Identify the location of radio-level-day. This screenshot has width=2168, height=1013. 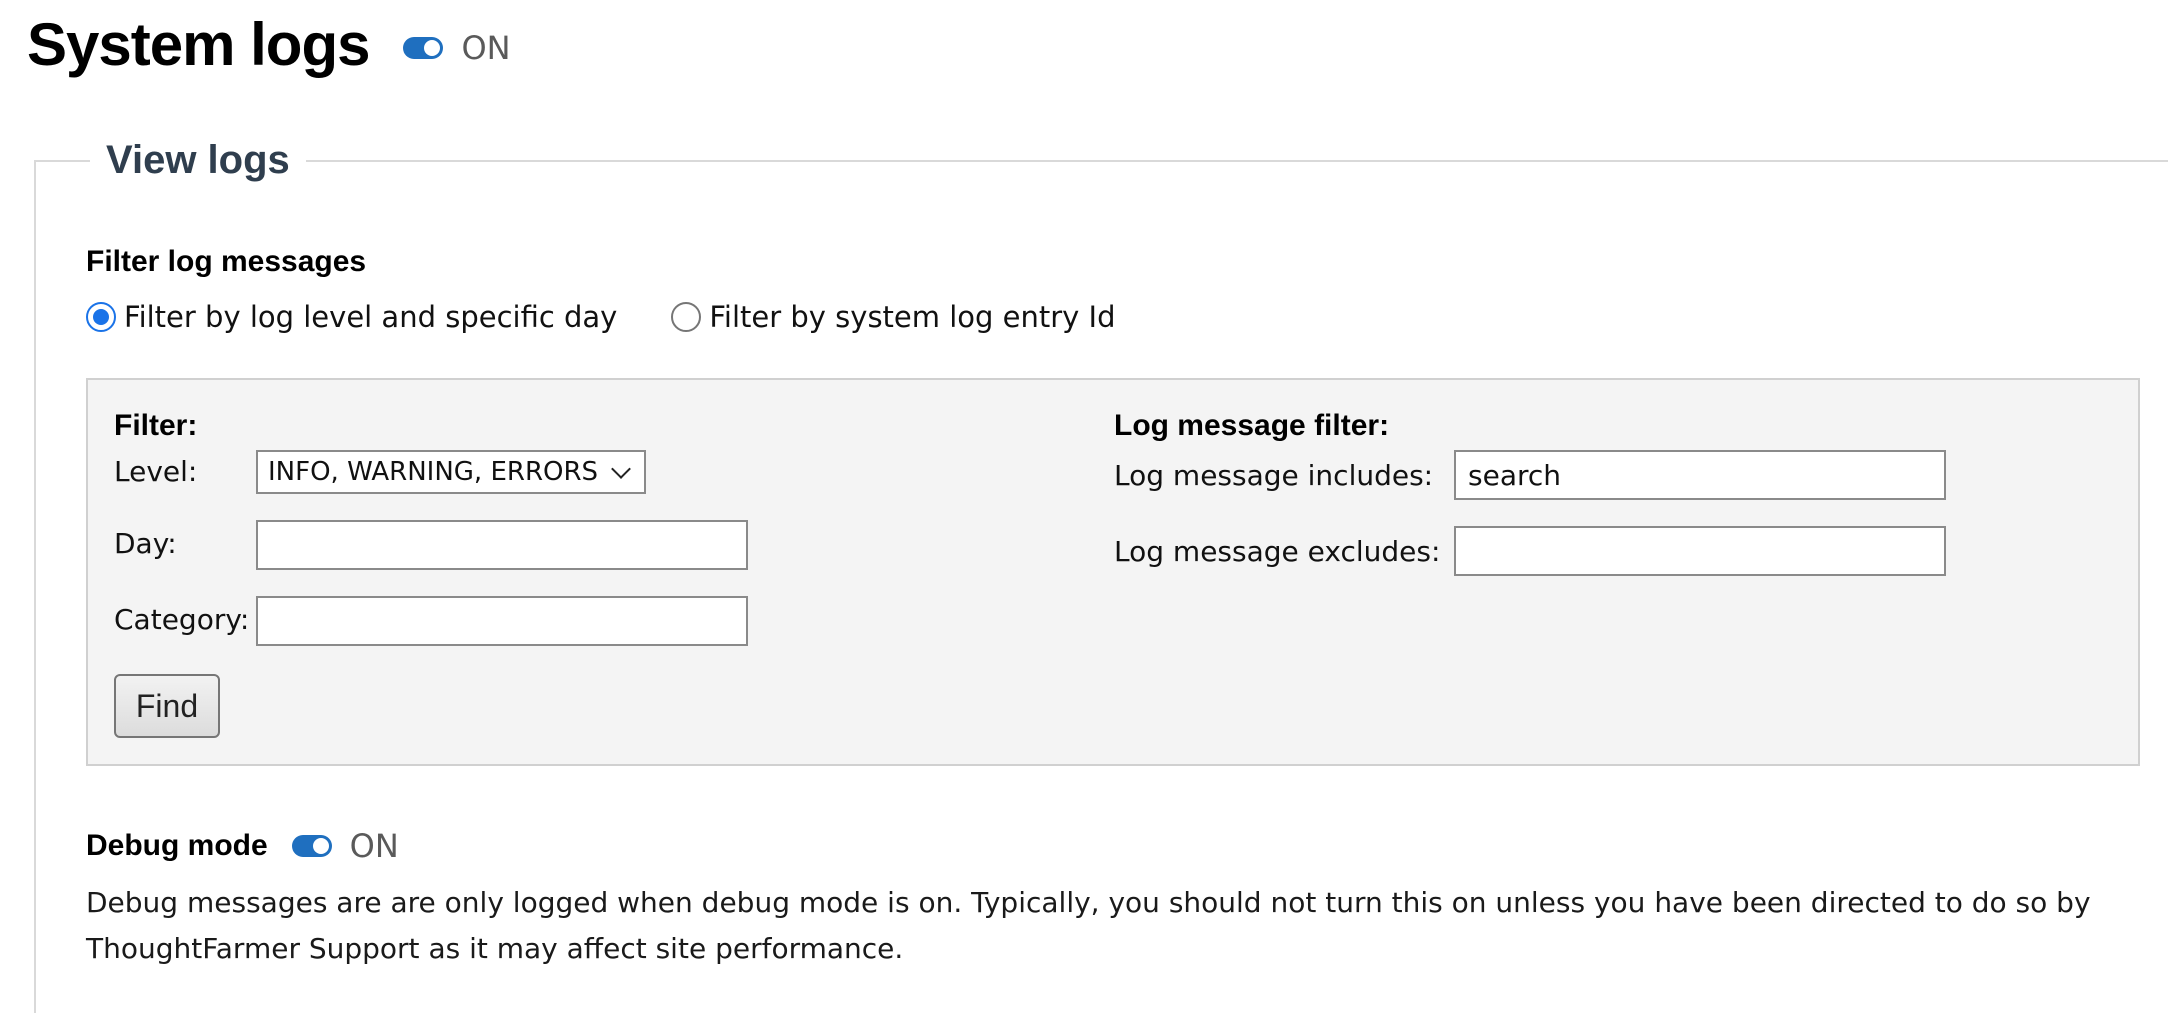
(101, 317).